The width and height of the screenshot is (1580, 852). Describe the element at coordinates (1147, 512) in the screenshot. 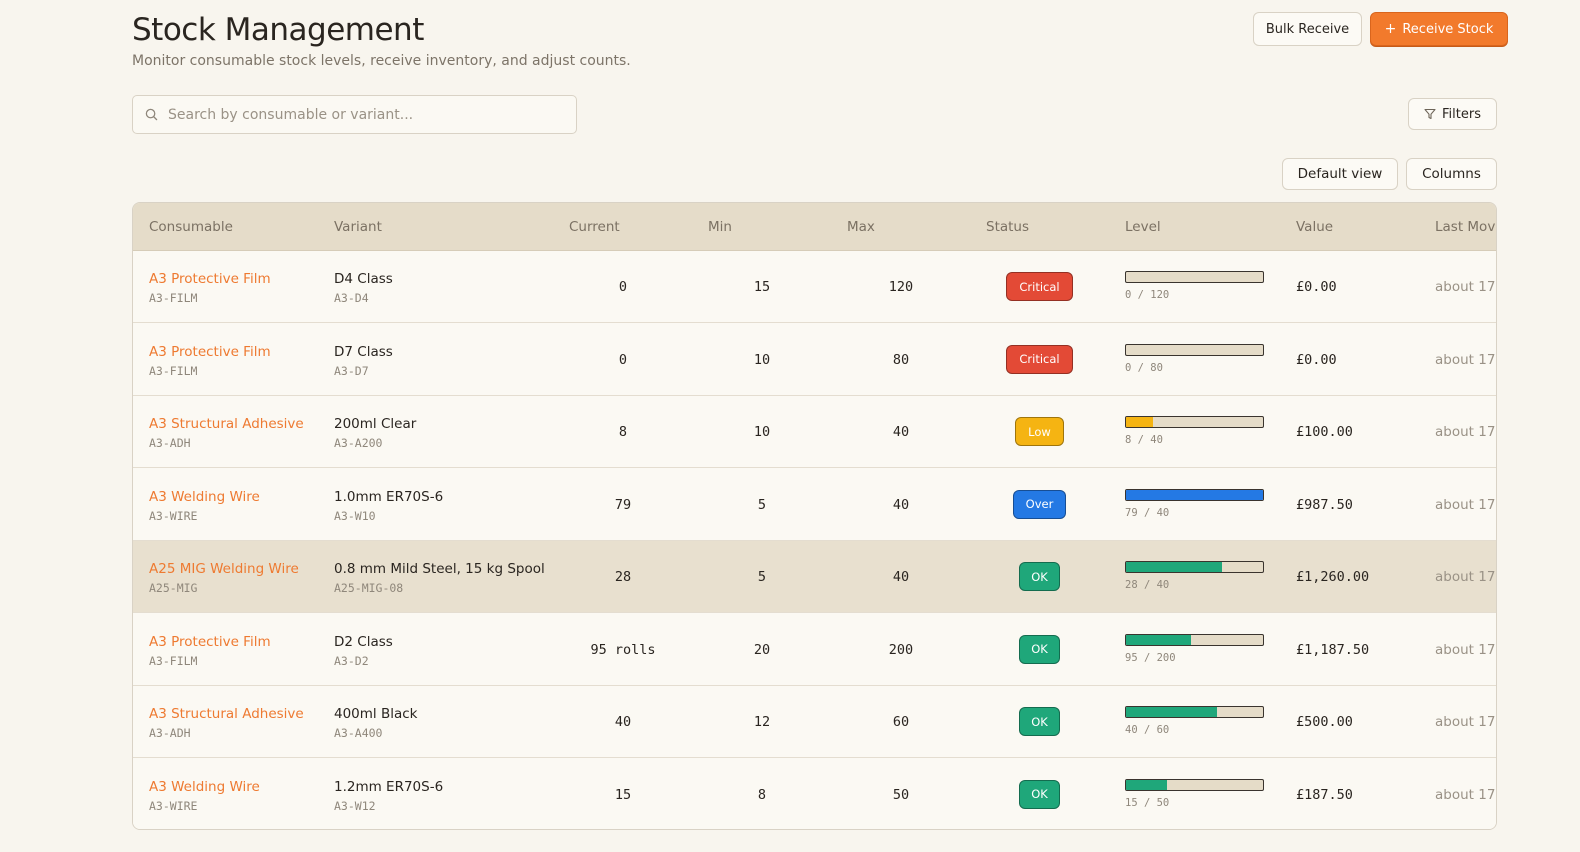

I see `level-text: 79 / 40` at that location.